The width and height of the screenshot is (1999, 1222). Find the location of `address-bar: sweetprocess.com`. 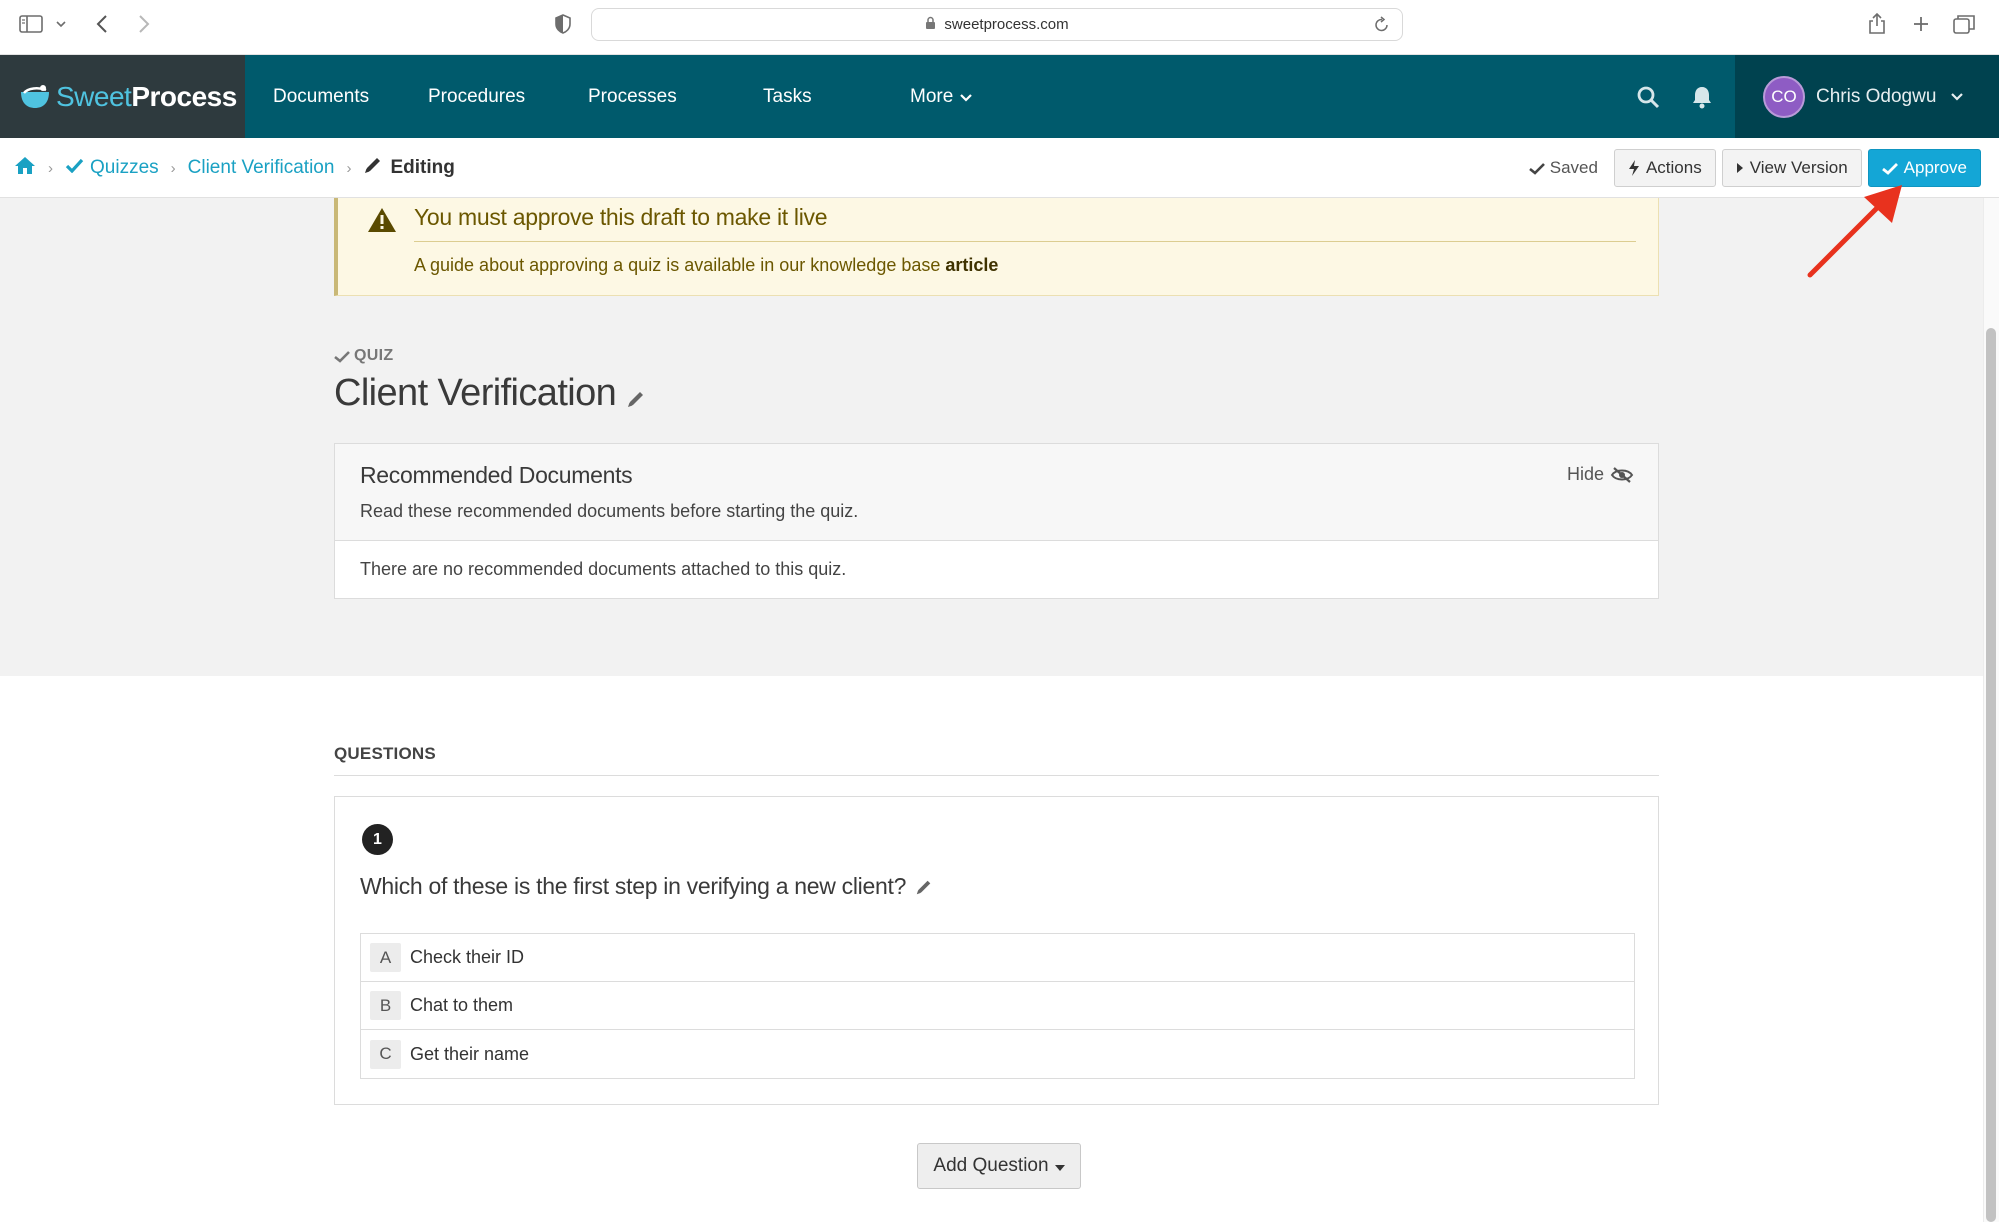

address-bar: sweetprocess.com is located at coordinates (997, 24).